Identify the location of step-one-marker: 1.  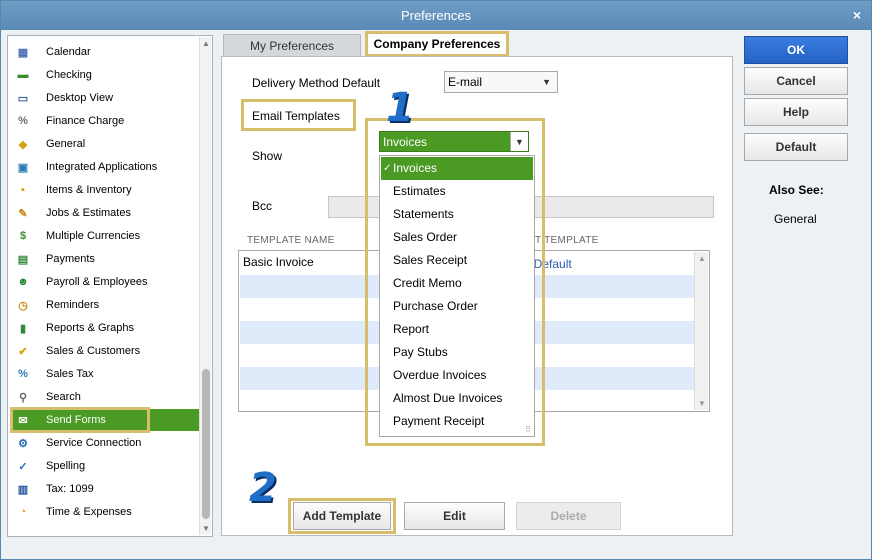
(400, 108).